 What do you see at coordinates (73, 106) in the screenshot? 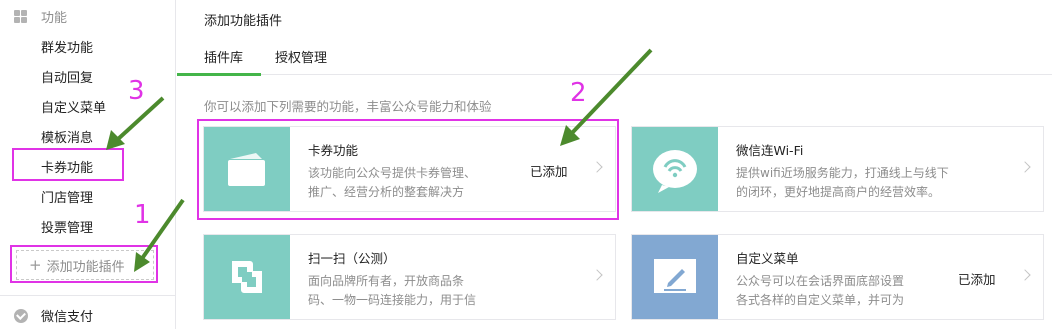
I see `sidebar-item-custom-menu: 自定义菜单` at bounding box center [73, 106].